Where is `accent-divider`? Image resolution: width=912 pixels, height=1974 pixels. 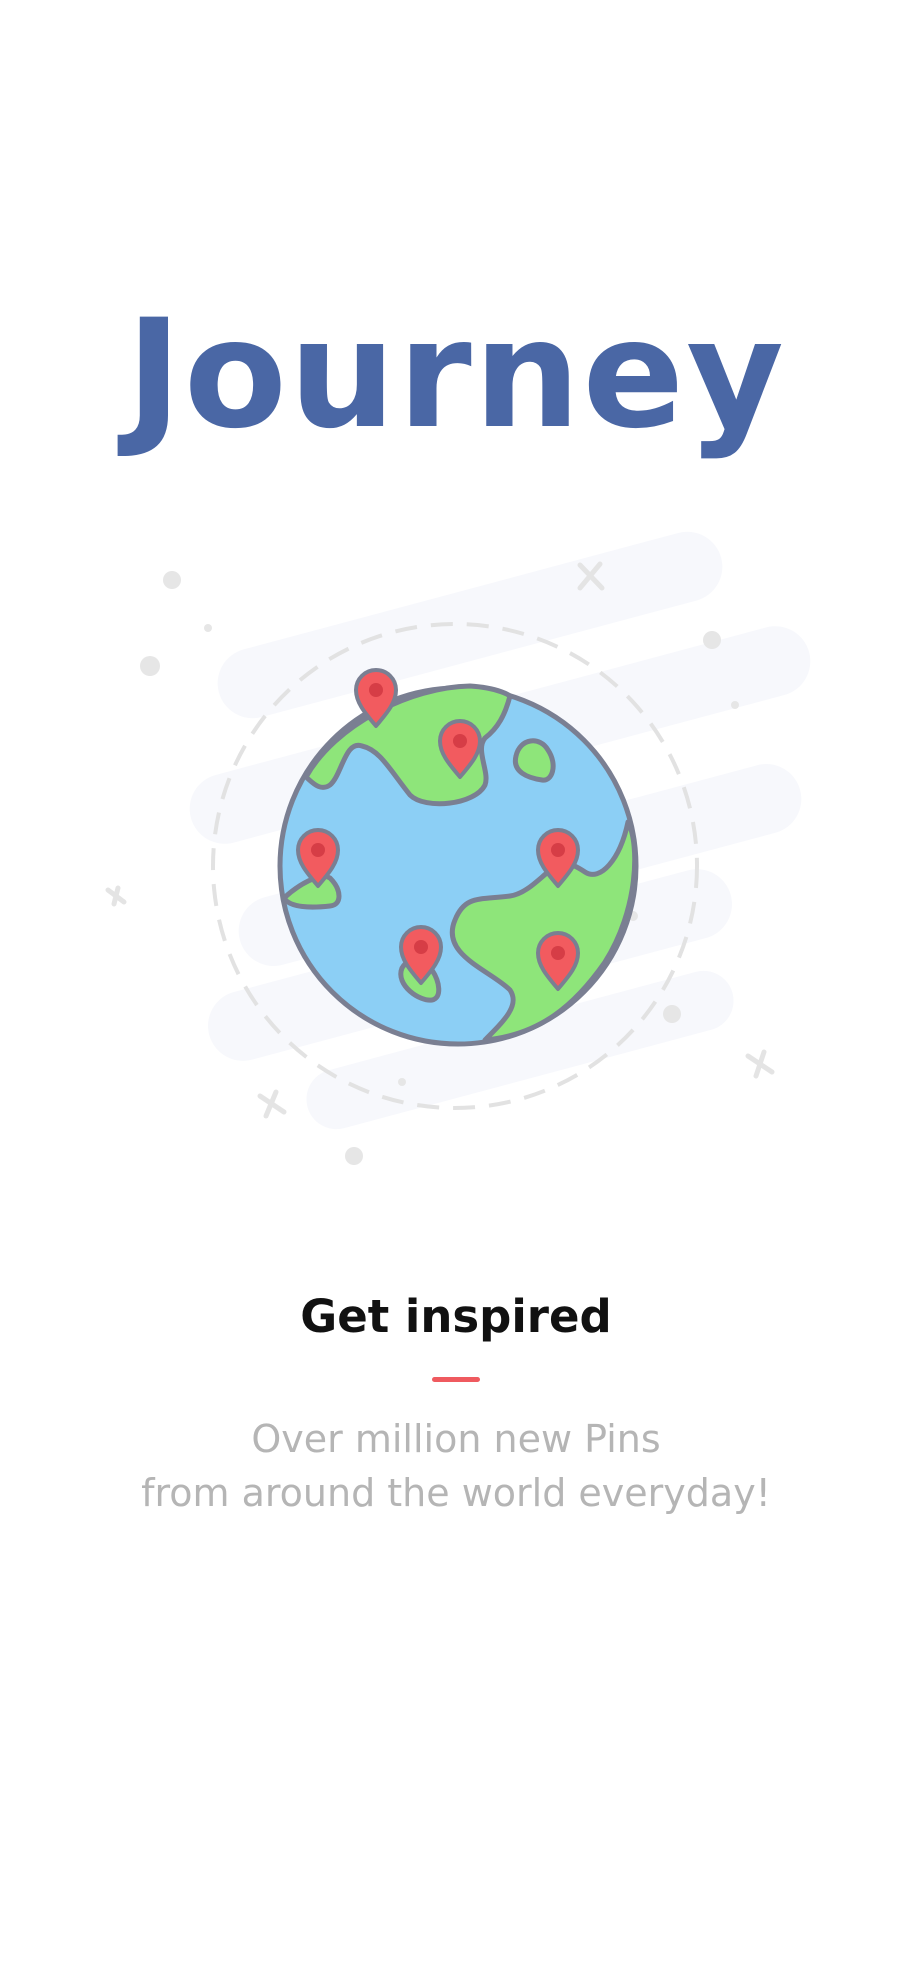
accent-divider is located at coordinates (456, 1379).